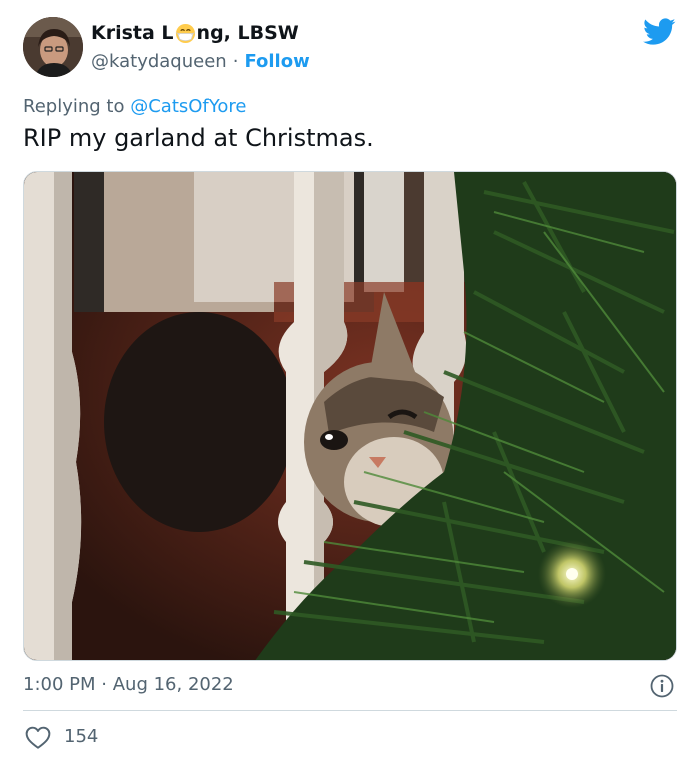 The height and width of the screenshot is (764, 700). Describe the element at coordinates (173, 684) in the screenshot. I see `tweet-date: Aug 16, 2022` at that location.